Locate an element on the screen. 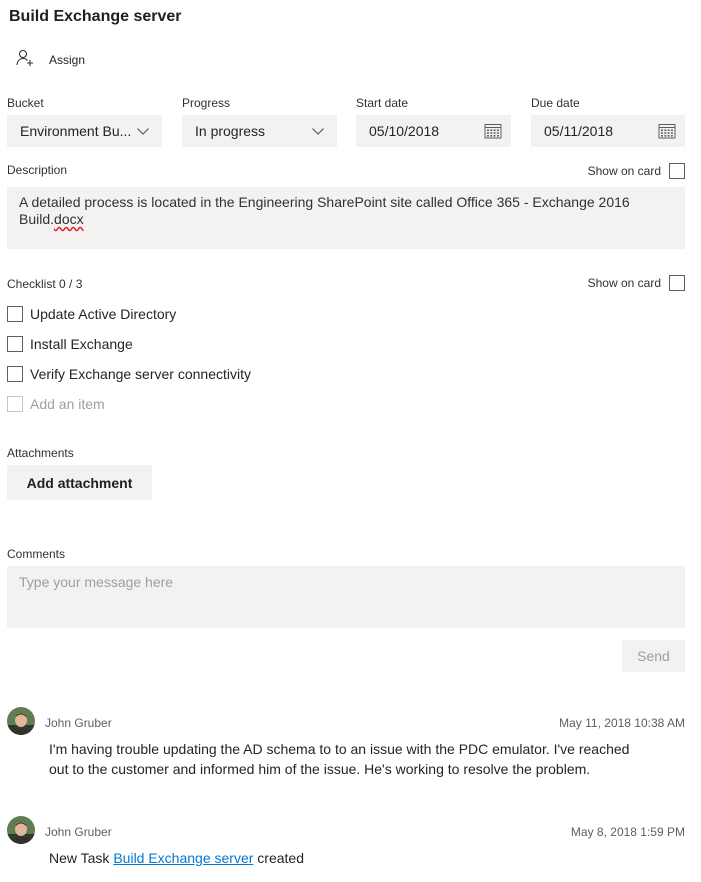 The width and height of the screenshot is (701, 882). checklist-item-label: Update Active Directory is located at coordinates (103, 314).